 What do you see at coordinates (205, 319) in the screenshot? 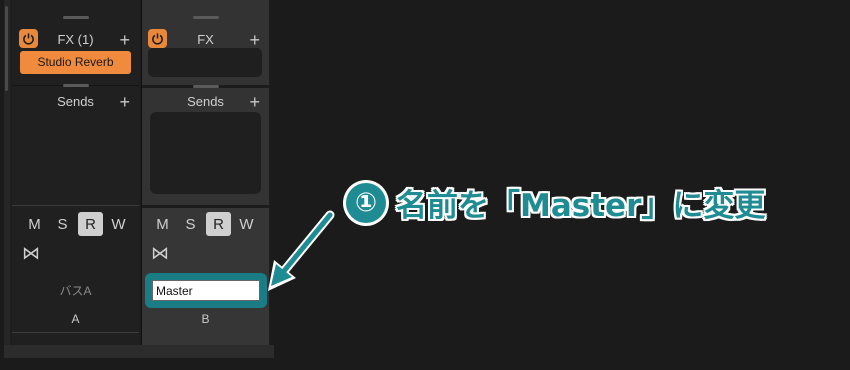
I see `track-letter: B` at bounding box center [205, 319].